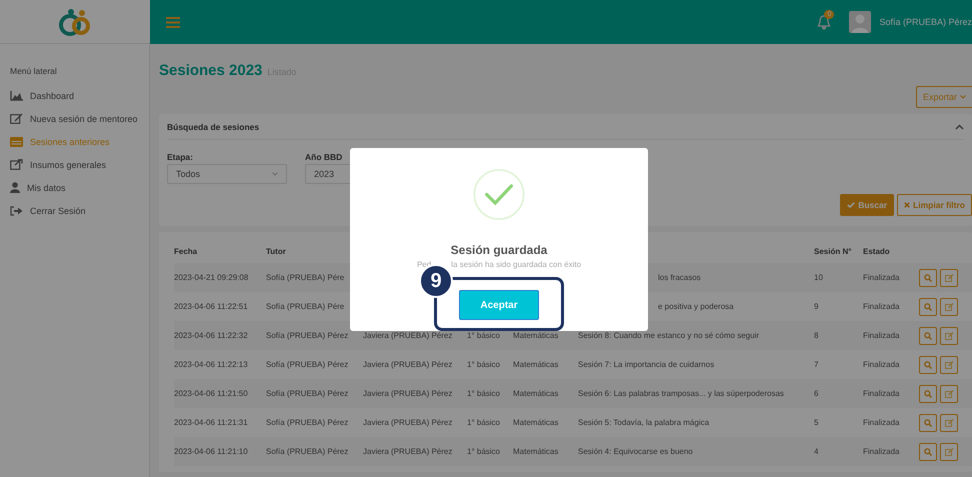 The width and height of the screenshot is (972, 477). I want to click on table-cell: Sesión 7: La importancia de cuidarnos, so click(646, 364).